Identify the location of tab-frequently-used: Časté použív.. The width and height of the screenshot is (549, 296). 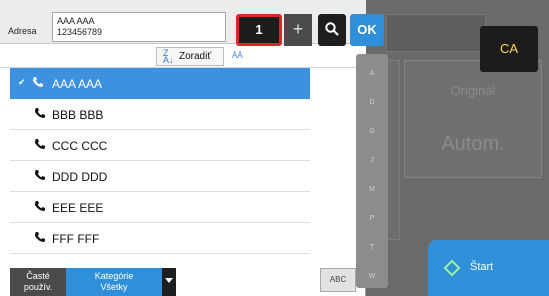
(38, 282).